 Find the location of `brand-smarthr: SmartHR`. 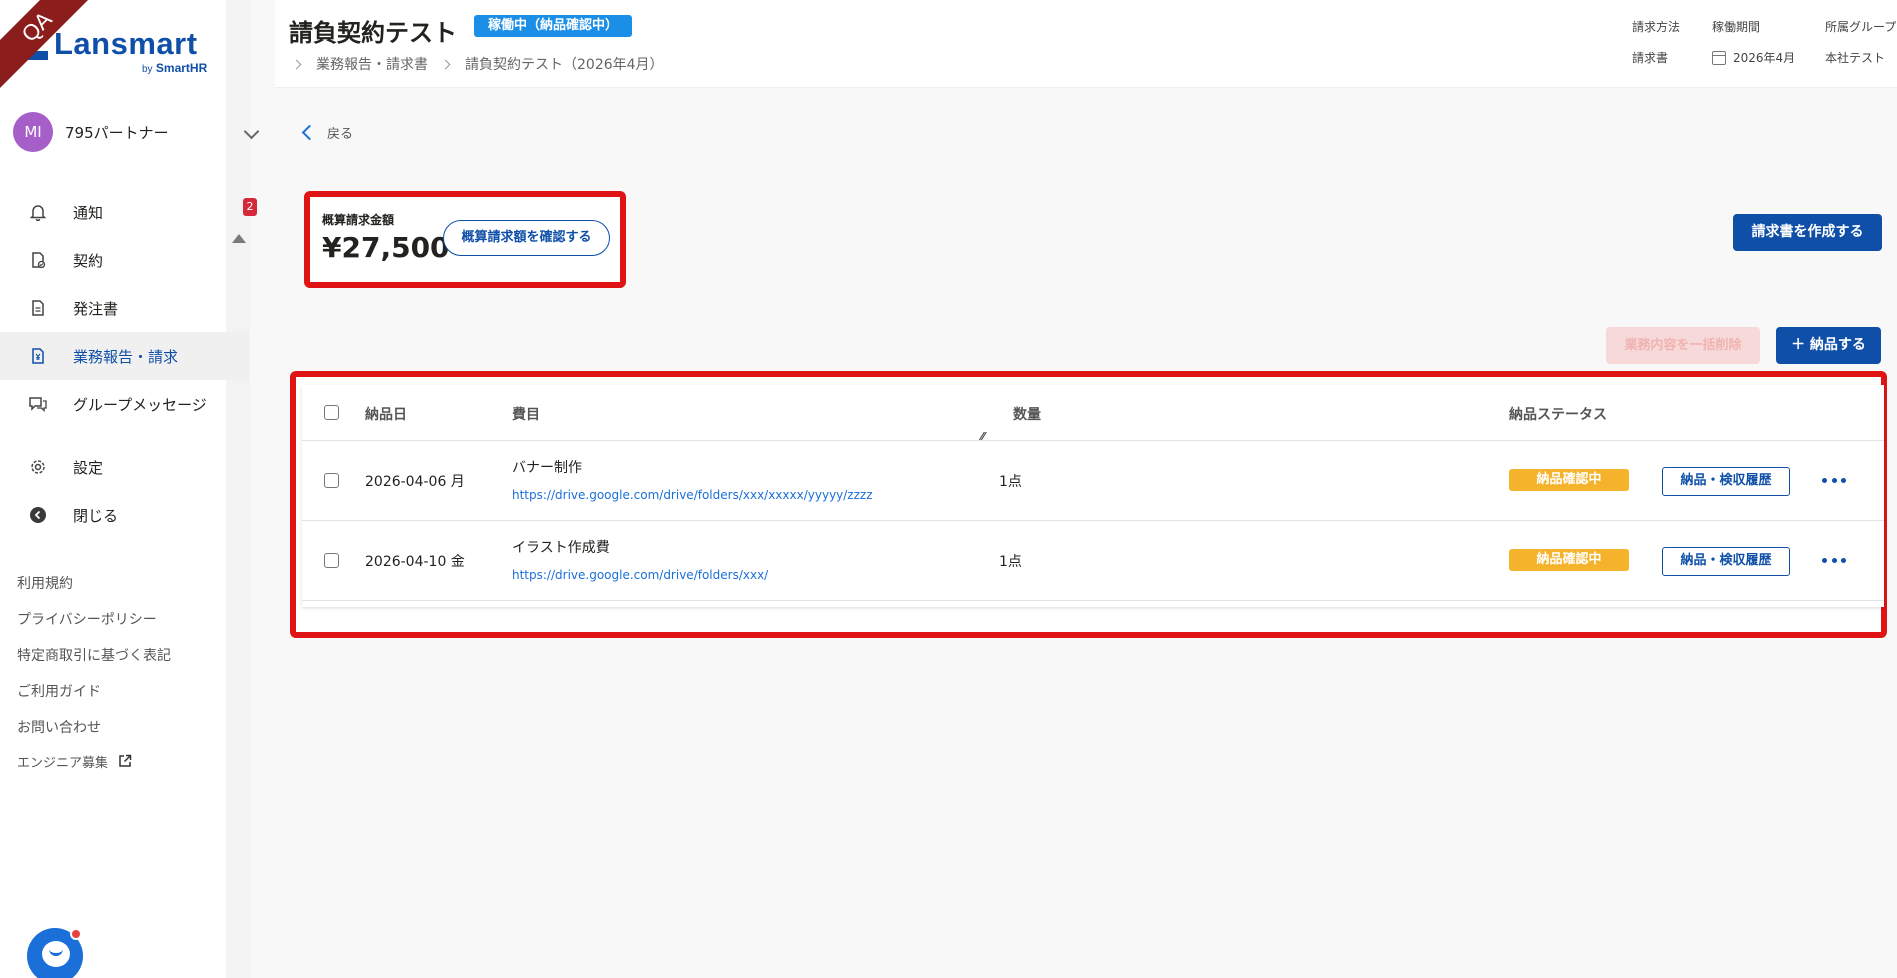

brand-smarthr: SmartHR is located at coordinates (181, 68).